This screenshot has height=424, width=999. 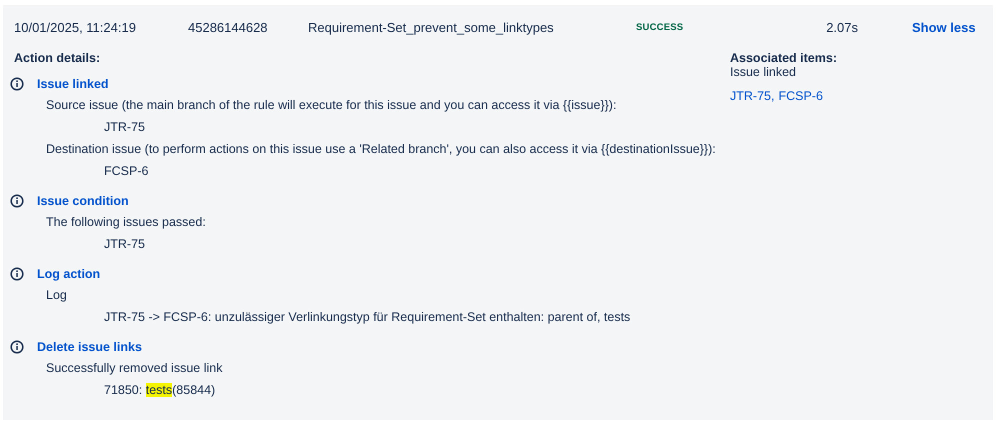 I want to click on show-less-link: Show less, so click(x=944, y=27).